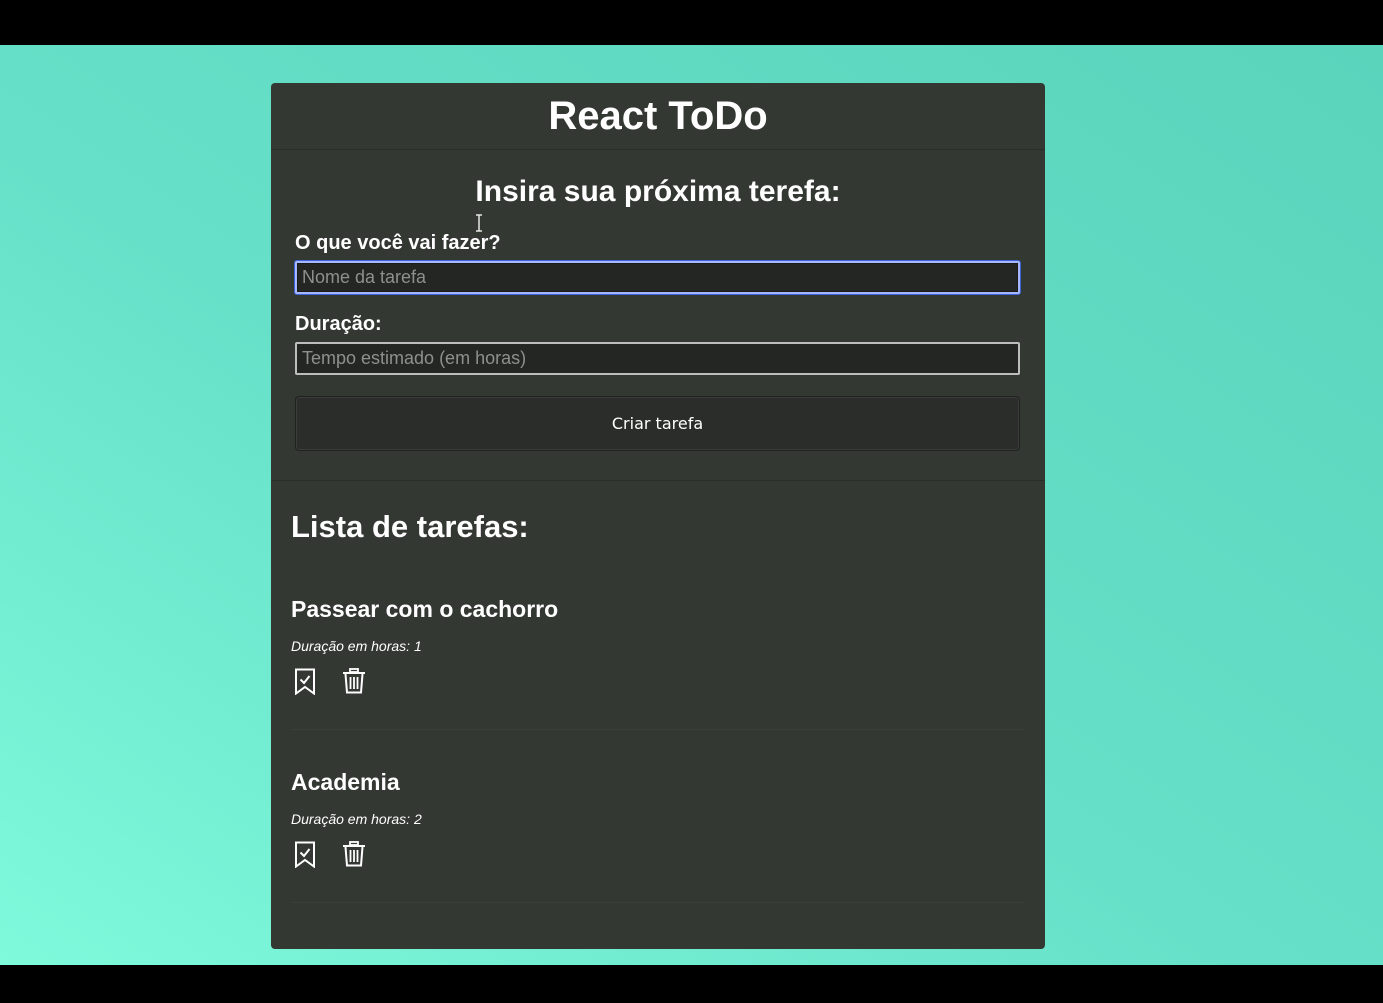 The height and width of the screenshot is (1003, 1383). What do you see at coordinates (657, 277) in the screenshot?
I see `task-name-input` at bounding box center [657, 277].